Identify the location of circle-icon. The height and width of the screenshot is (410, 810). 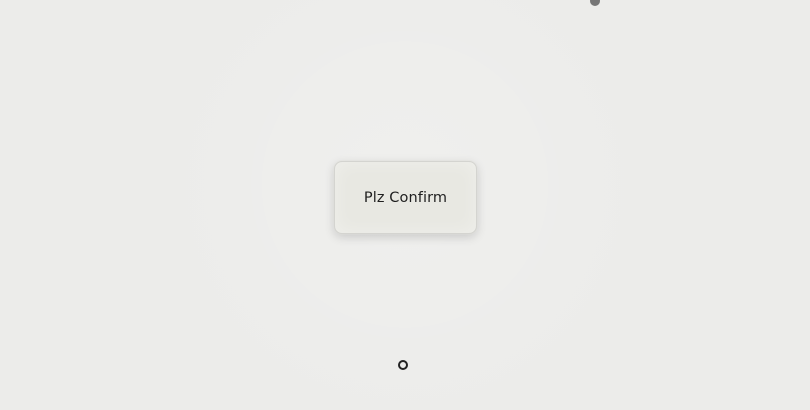
(403, 365).